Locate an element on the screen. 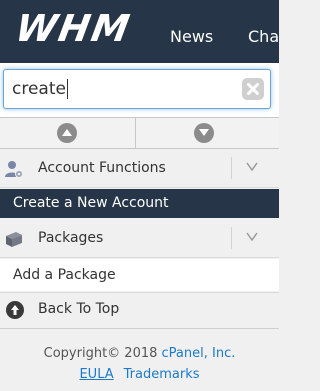 The image size is (320, 391). search-input: create is located at coordinates (137, 89).